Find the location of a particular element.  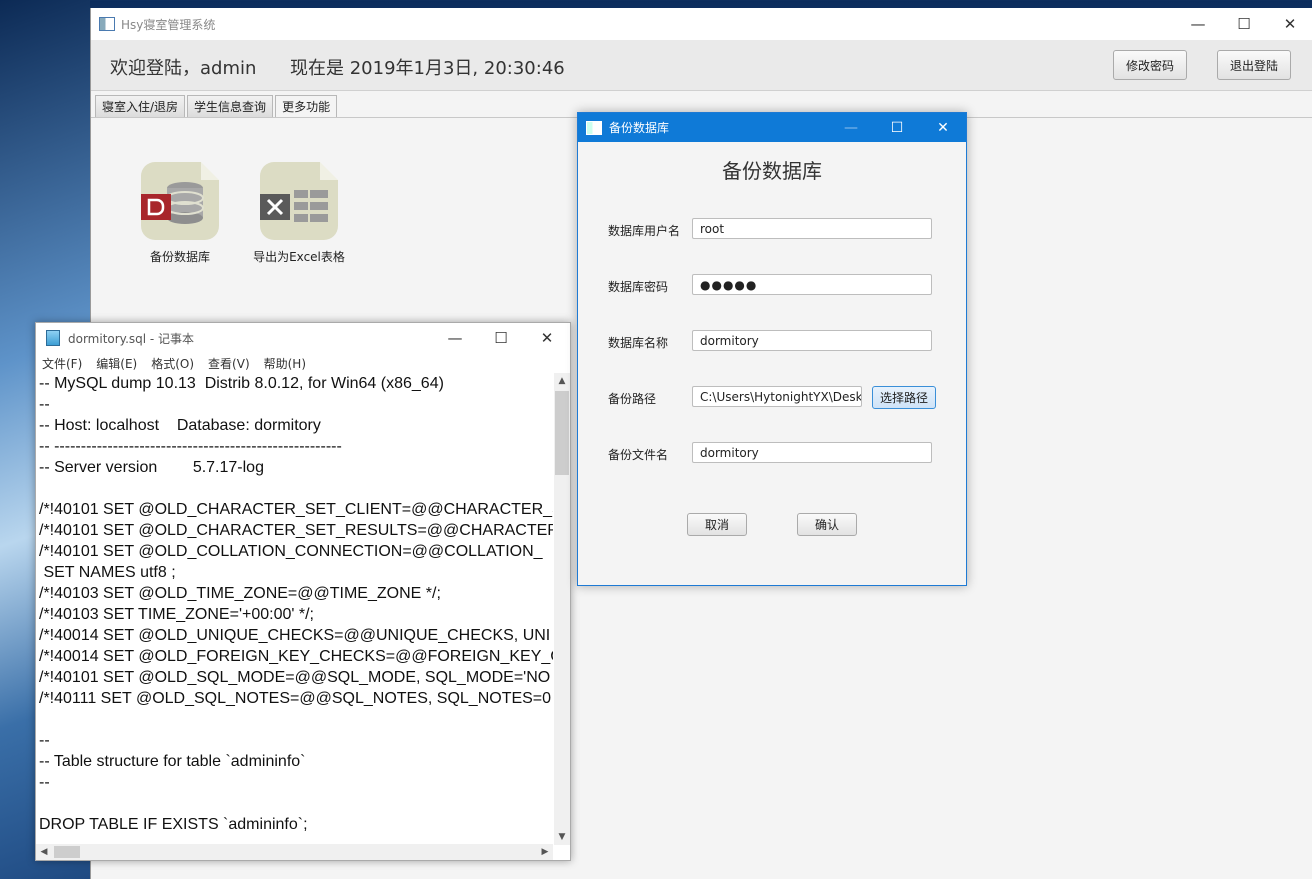

db-password-label: 数据库密码 is located at coordinates (638, 287).